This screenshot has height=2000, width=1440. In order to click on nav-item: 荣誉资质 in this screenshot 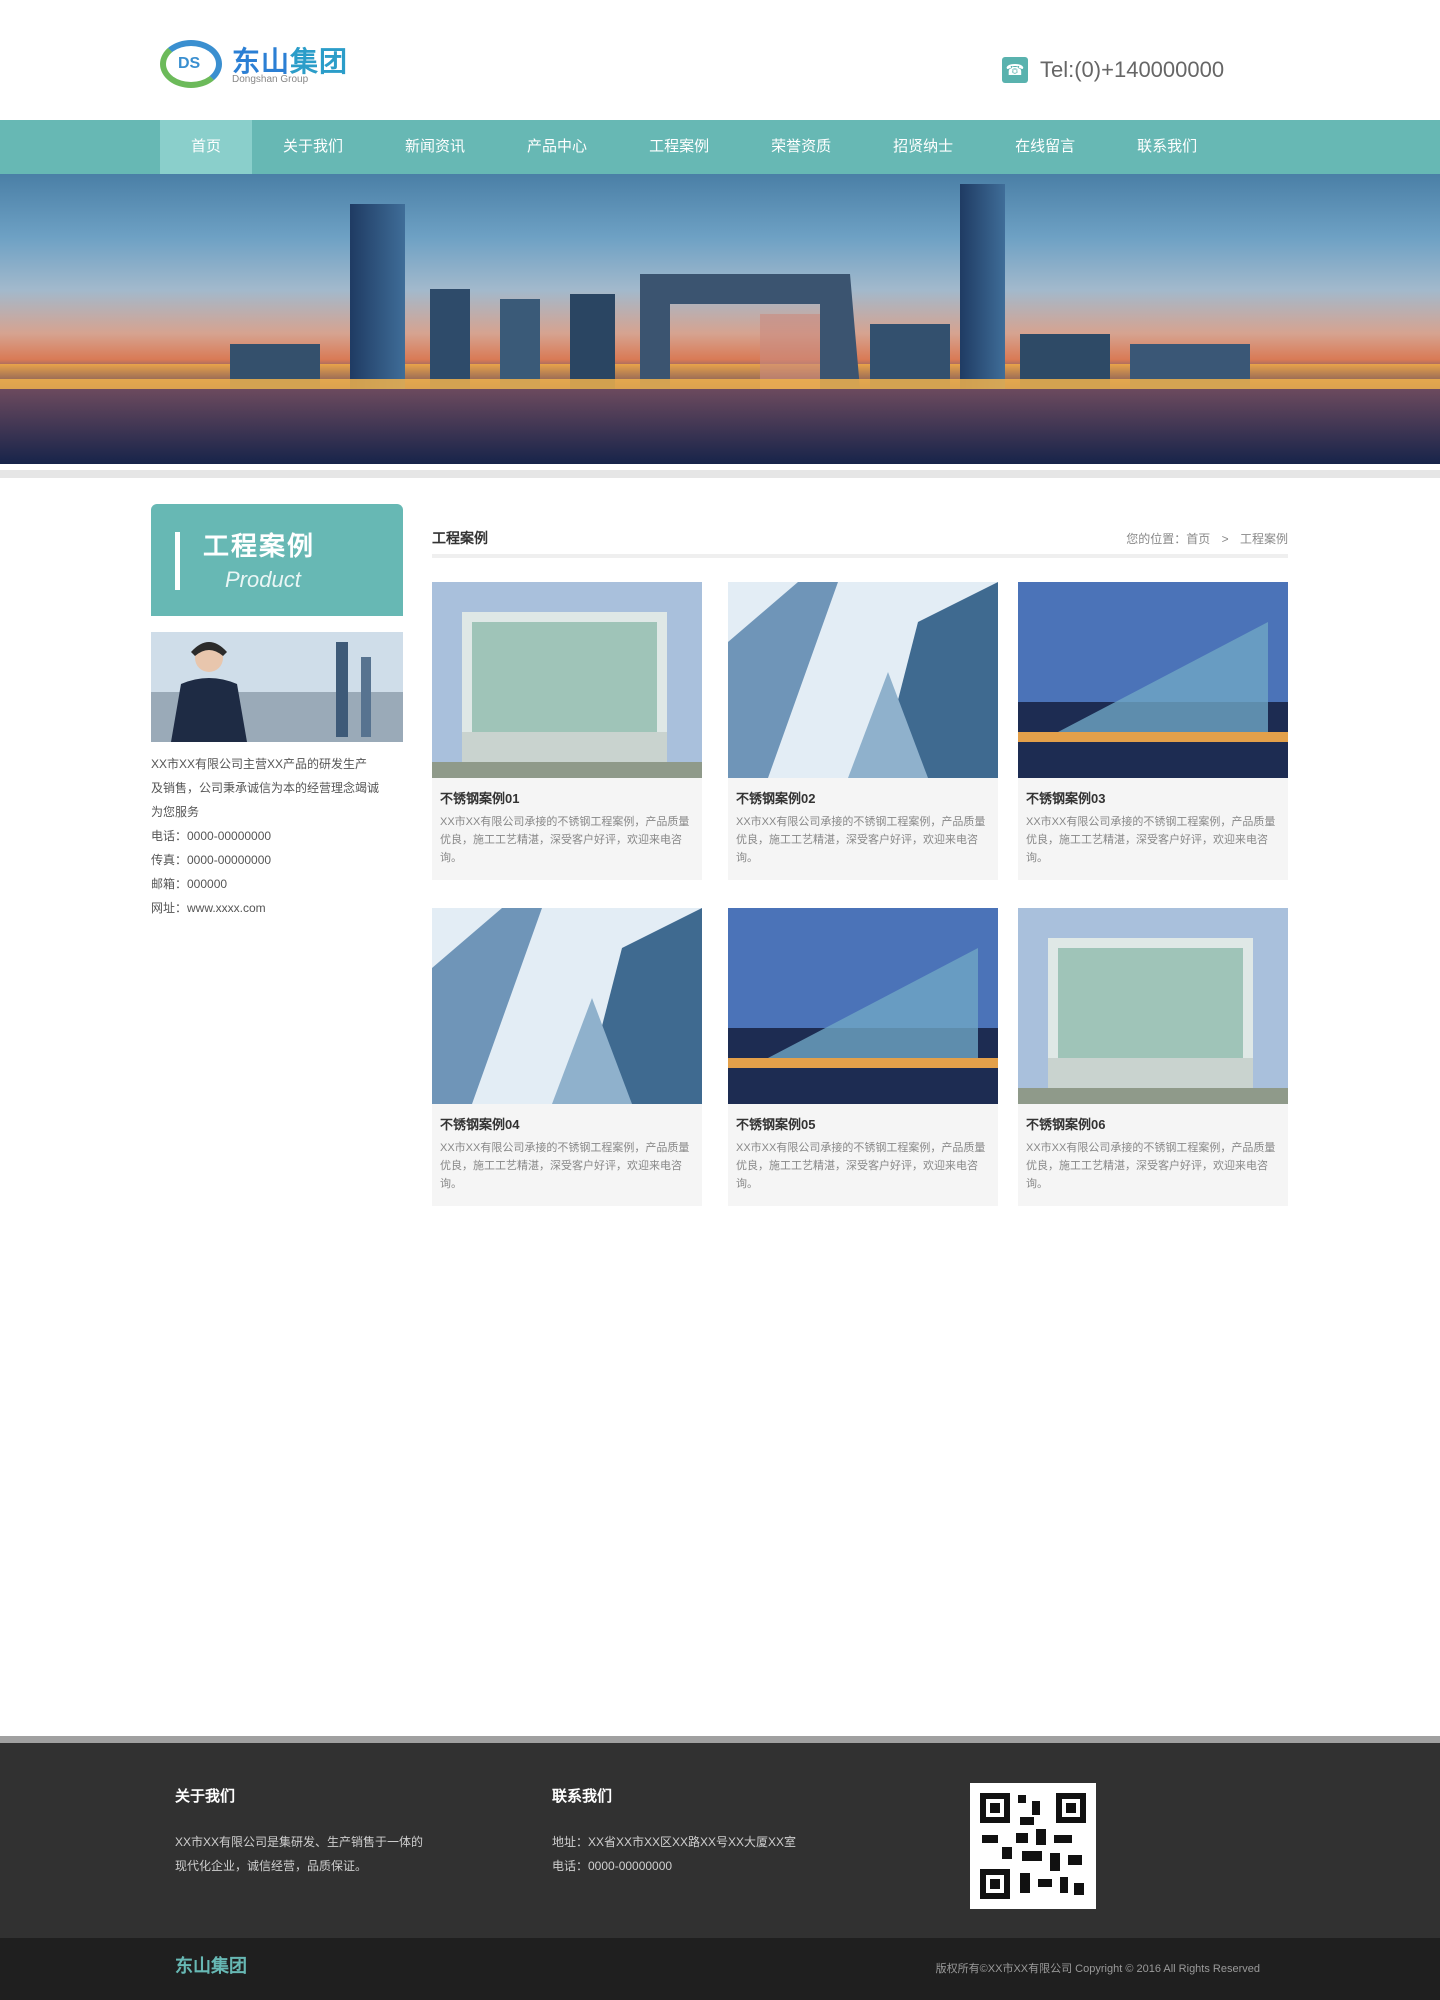, I will do `click(801, 147)`.